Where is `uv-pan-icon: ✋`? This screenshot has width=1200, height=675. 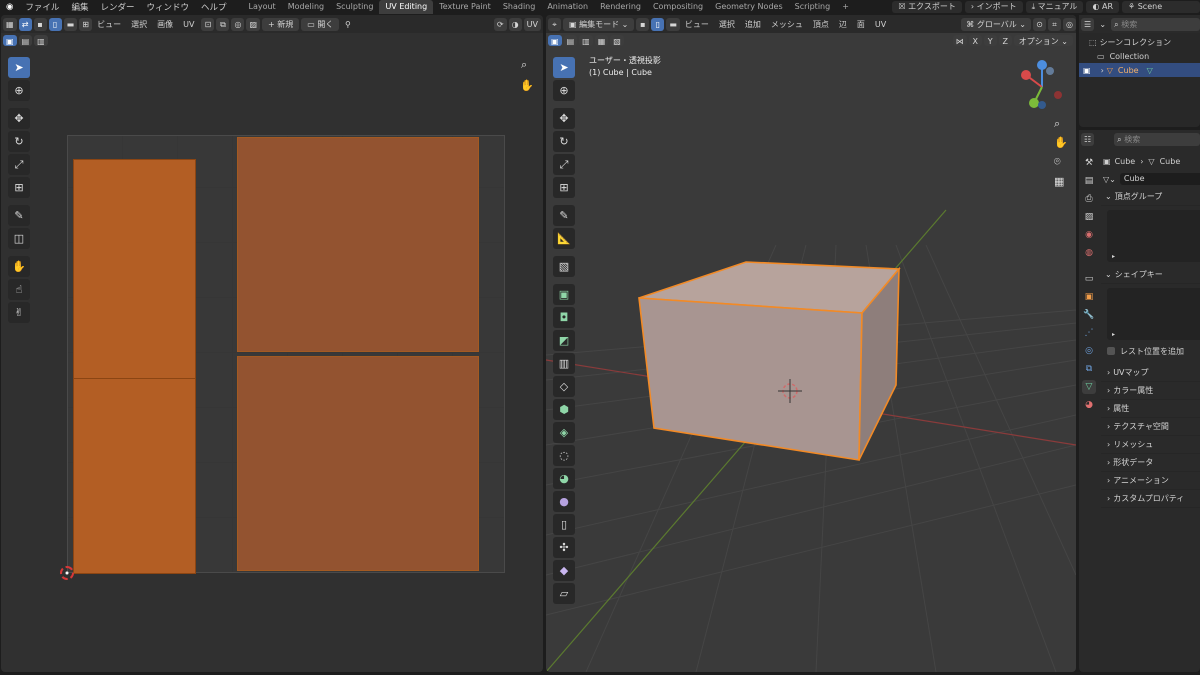 uv-pan-icon: ✋ is located at coordinates (527, 85).